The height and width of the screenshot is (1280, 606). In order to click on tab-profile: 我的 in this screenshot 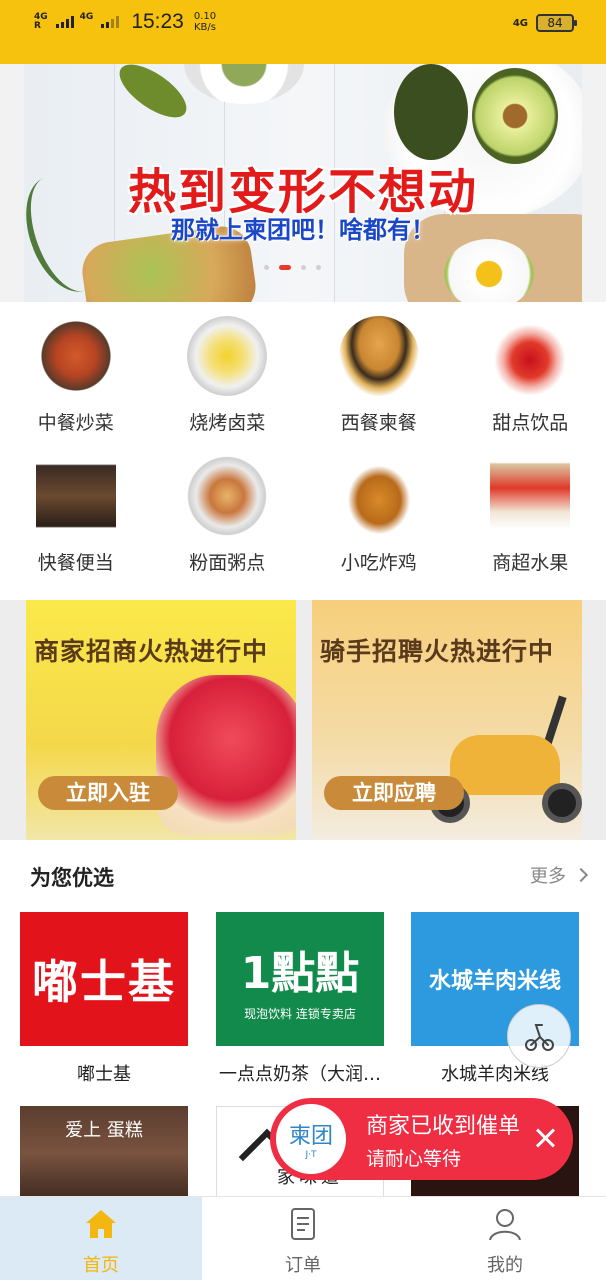, I will do `click(505, 1238)`.